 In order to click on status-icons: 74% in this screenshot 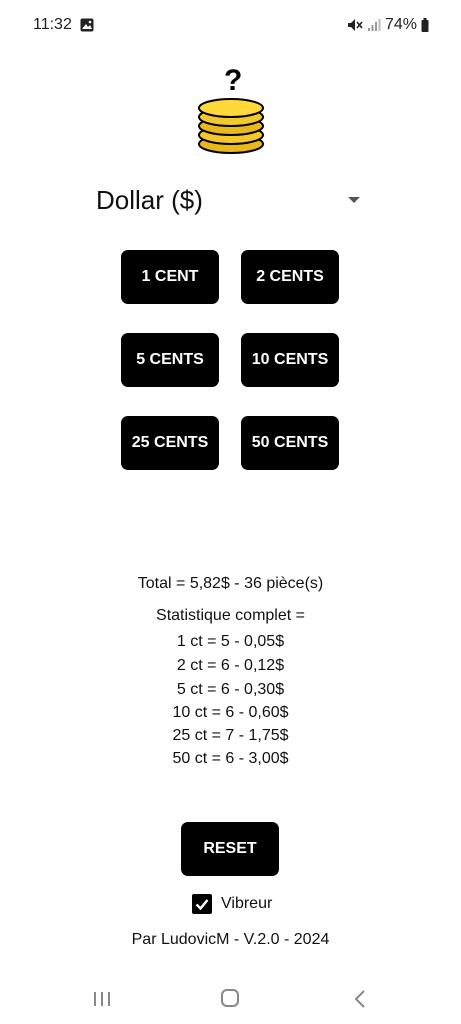, I will do `click(388, 25)`.